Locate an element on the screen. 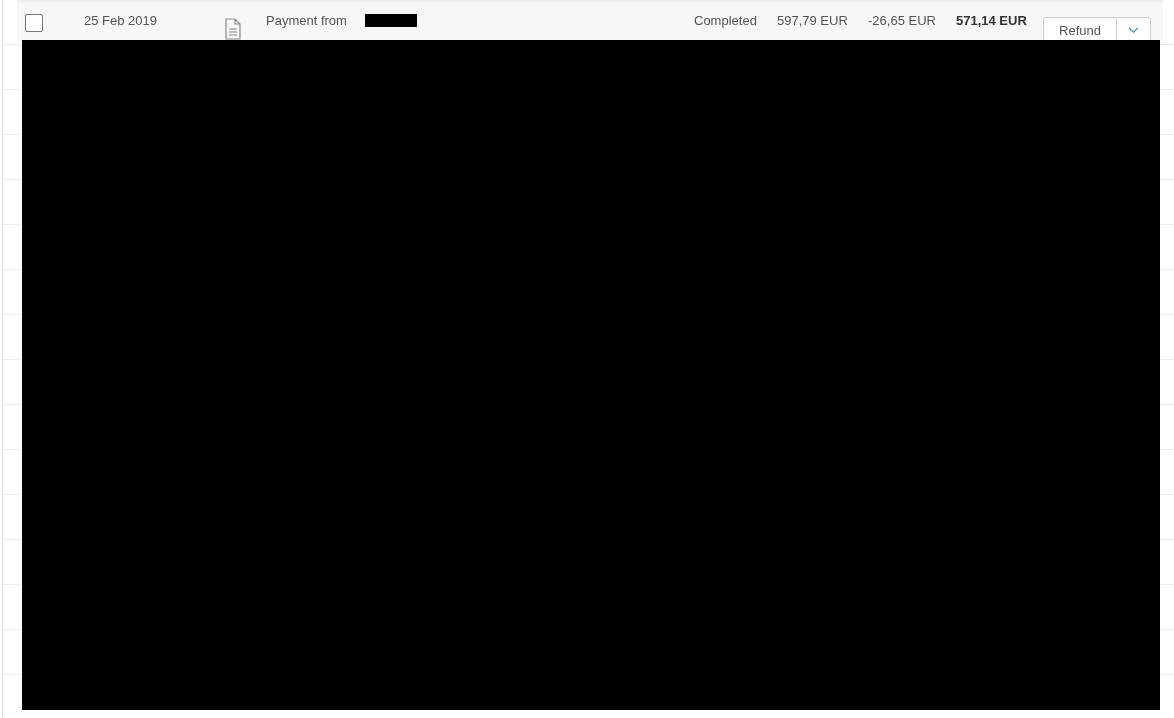 The image size is (1174, 718). refund-button: Refund is located at coordinates (1080, 30).